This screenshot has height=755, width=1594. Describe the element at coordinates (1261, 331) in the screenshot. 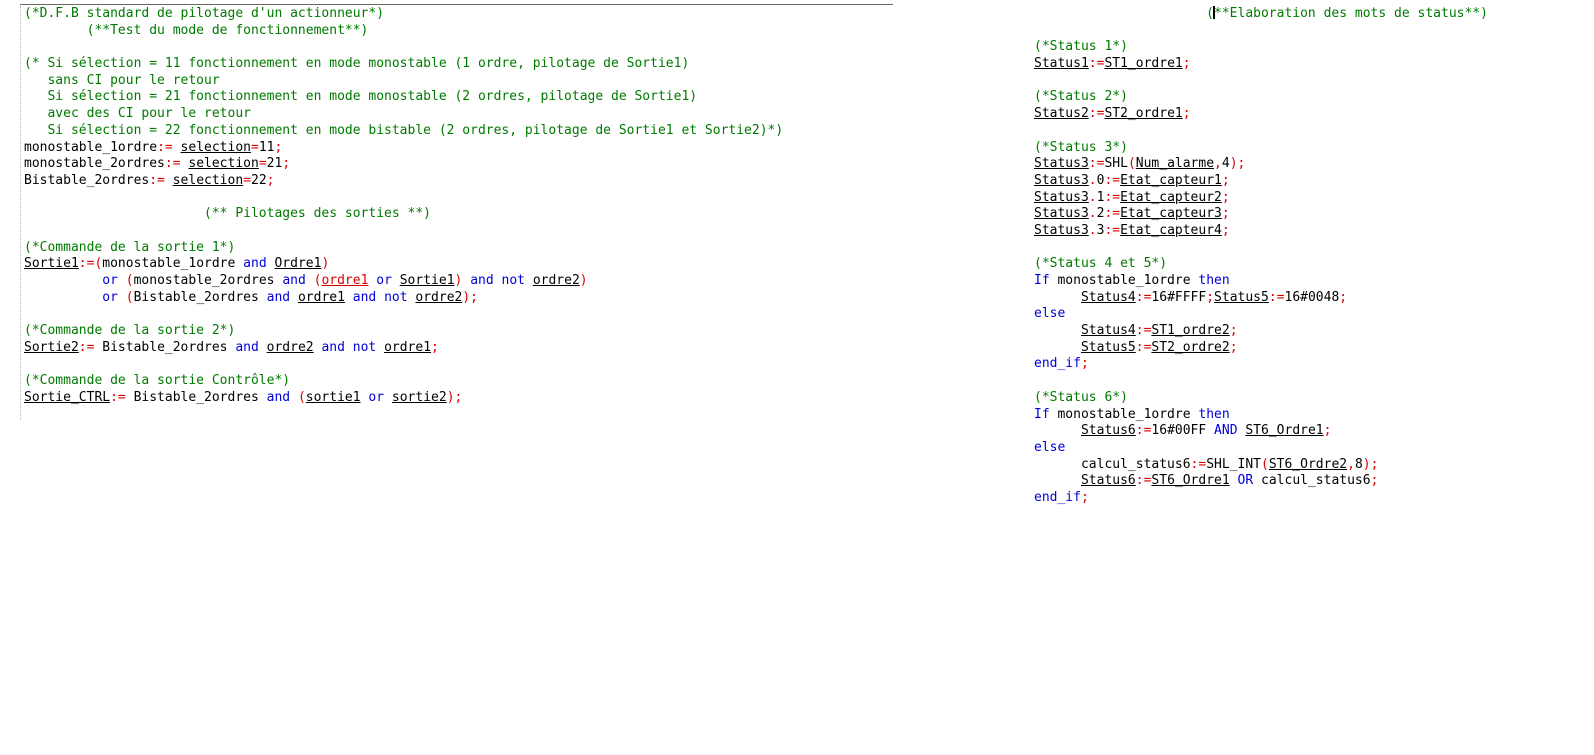

I see `right-code-line: Status4:=ST1_ordre2;` at that location.